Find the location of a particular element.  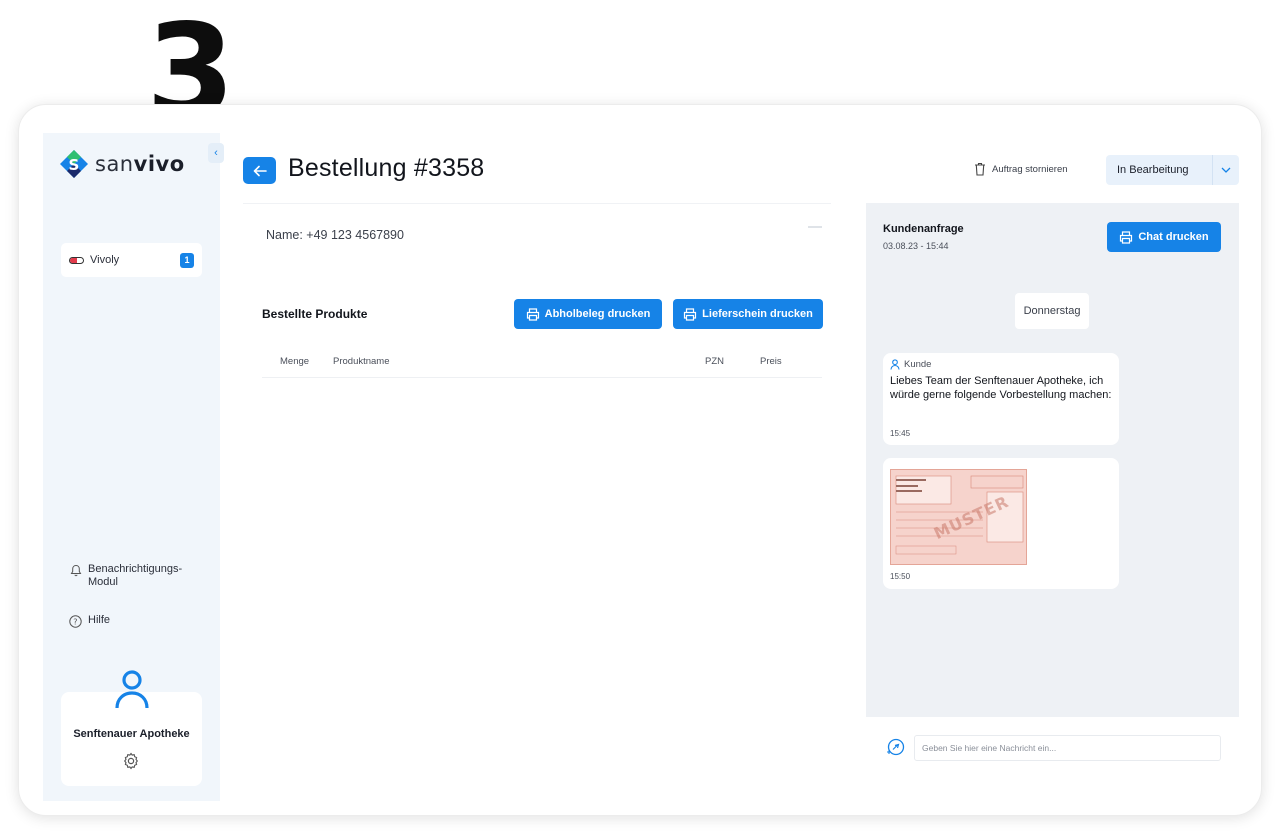

message-sender: Kunde is located at coordinates (910, 364).